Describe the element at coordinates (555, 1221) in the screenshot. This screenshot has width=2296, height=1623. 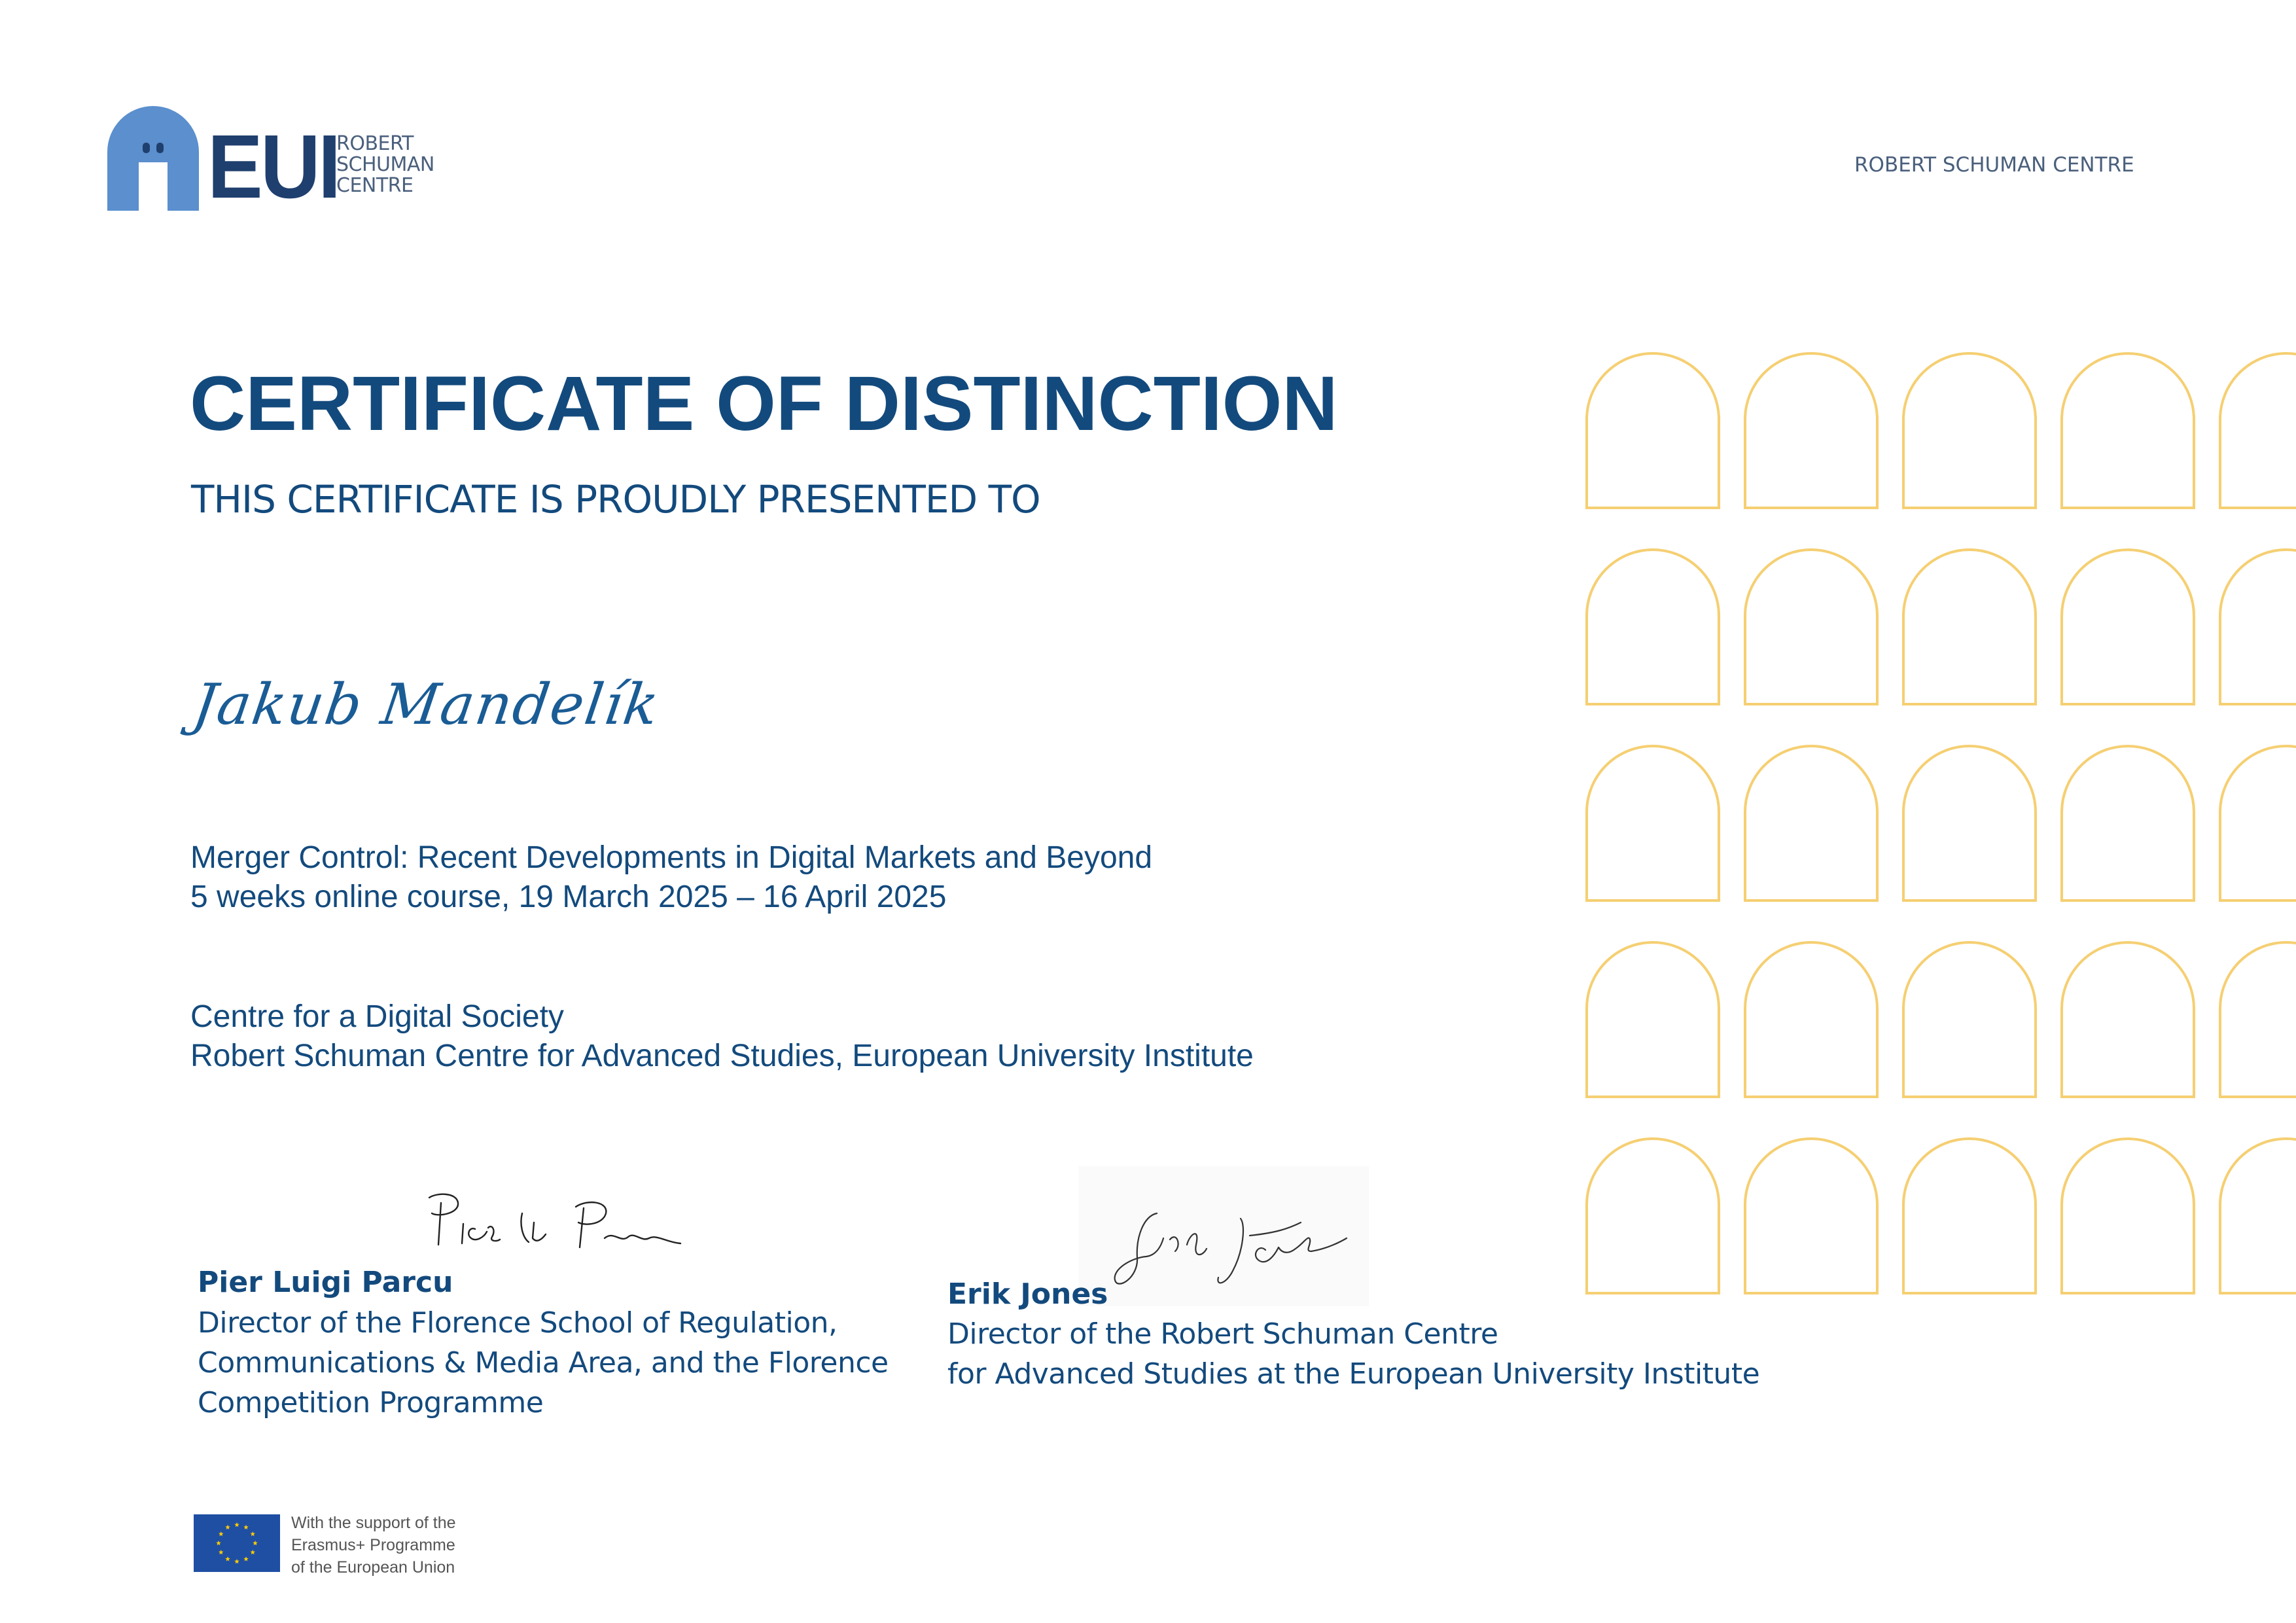
I see `signature-parcu-icon` at that location.